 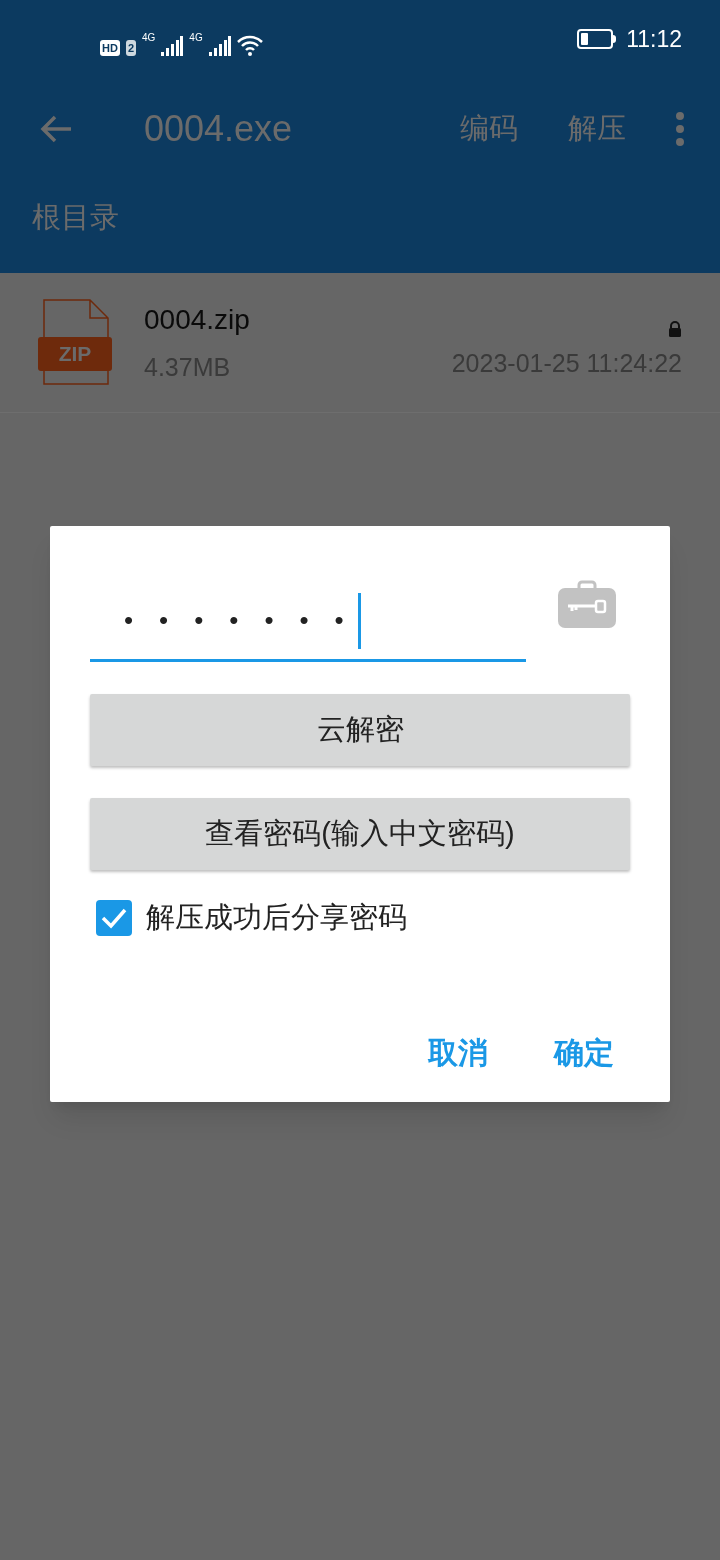 I want to click on battery-icon, so click(x=597, y=38).